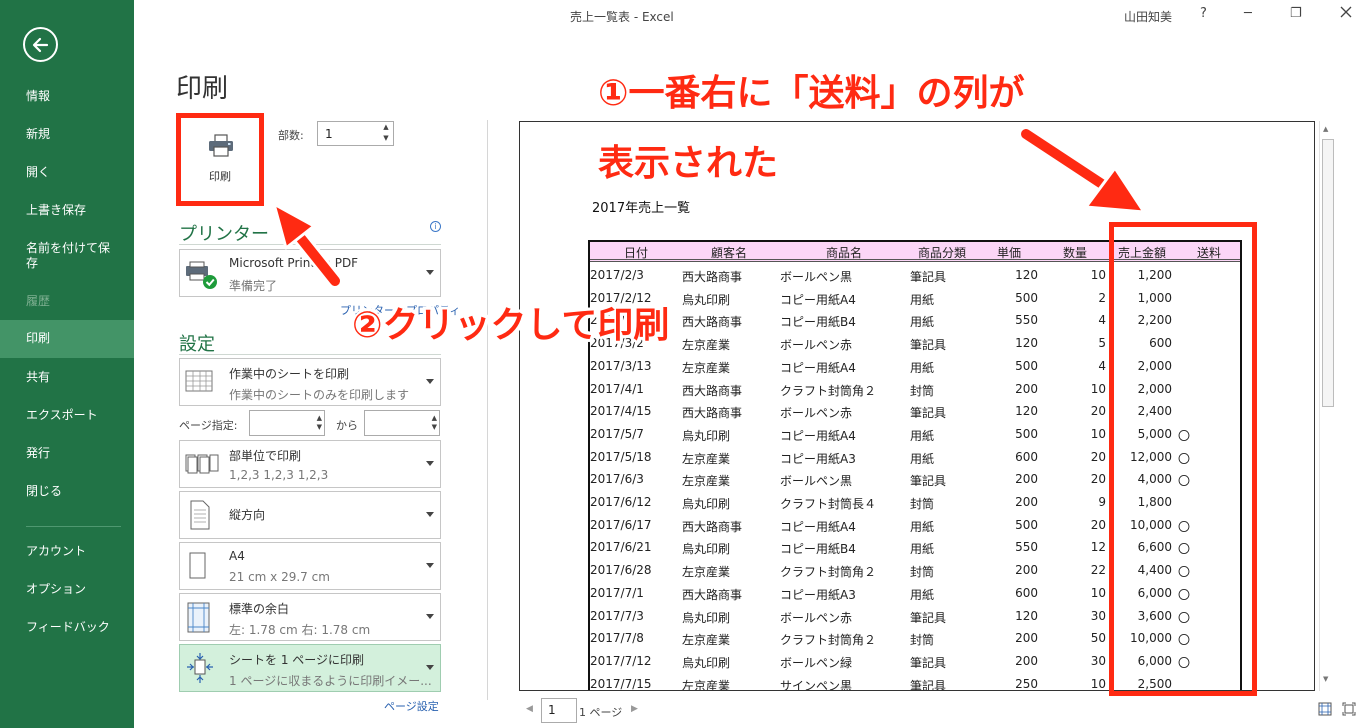 Image resolution: width=1366 pixels, height=728 pixels. Describe the element at coordinates (67, 377) in the screenshot. I see `nav-share: 共有` at that location.